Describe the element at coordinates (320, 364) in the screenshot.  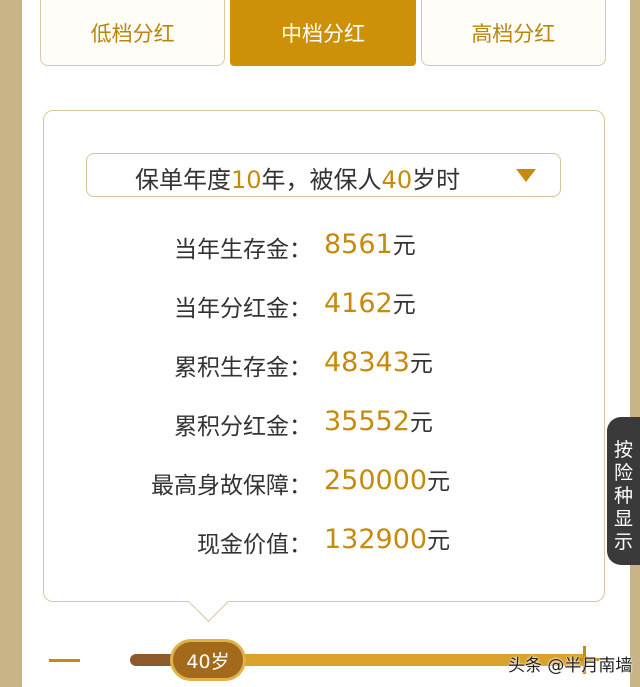
I see `row-cumulative-survival: 累积生存金： 48343元` at that location.